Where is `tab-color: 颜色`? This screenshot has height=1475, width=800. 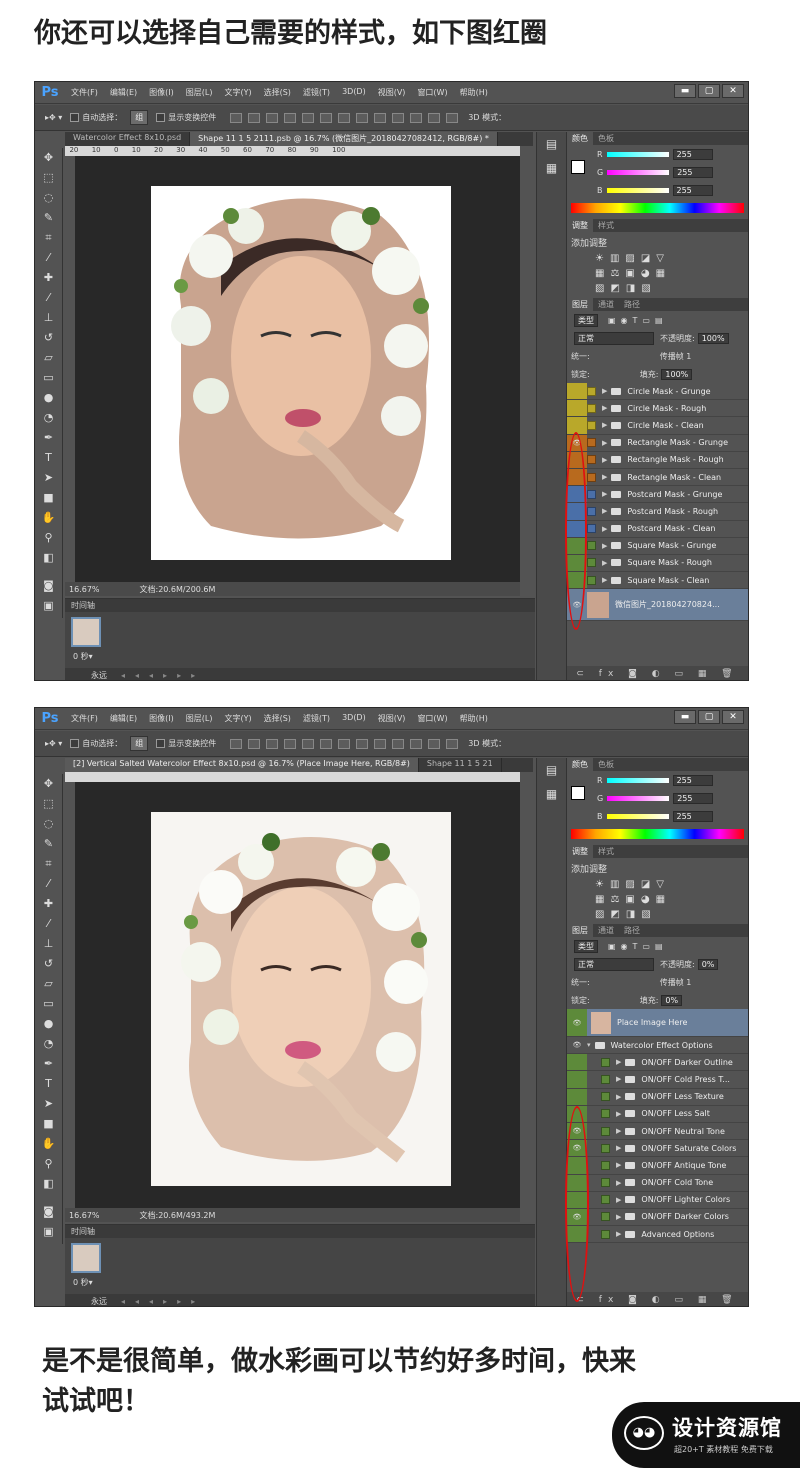
tab-color: 颜色 is located at coordinates (580, 764).